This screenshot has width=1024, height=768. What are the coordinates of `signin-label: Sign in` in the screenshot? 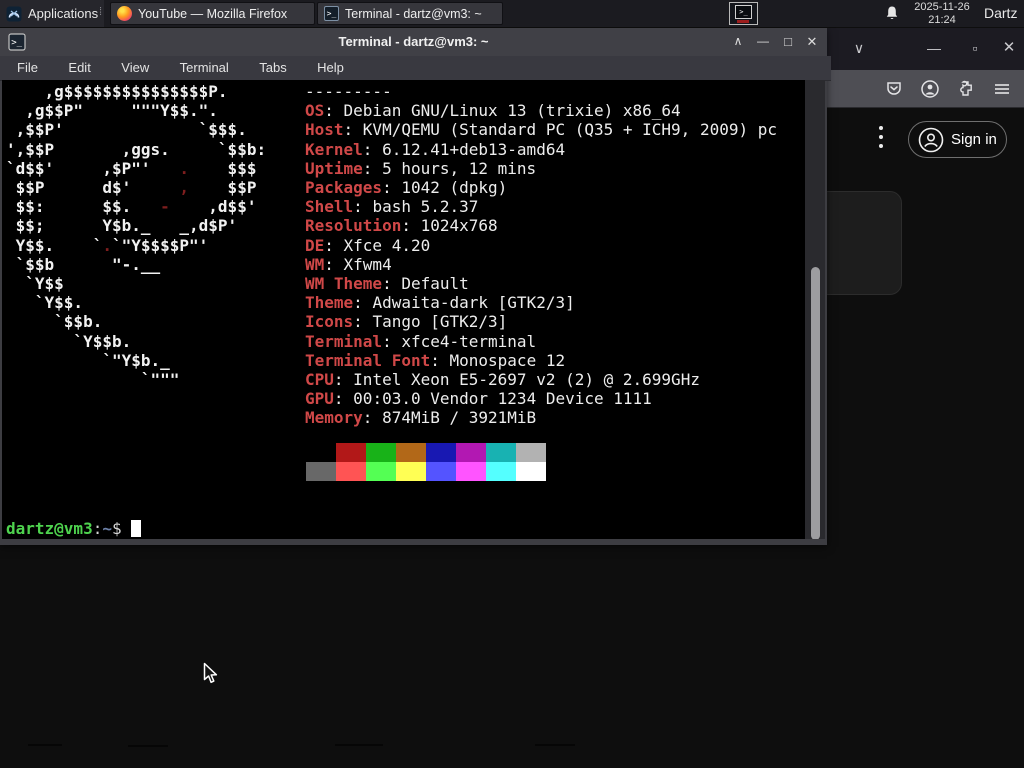 It's located at (974, 139).